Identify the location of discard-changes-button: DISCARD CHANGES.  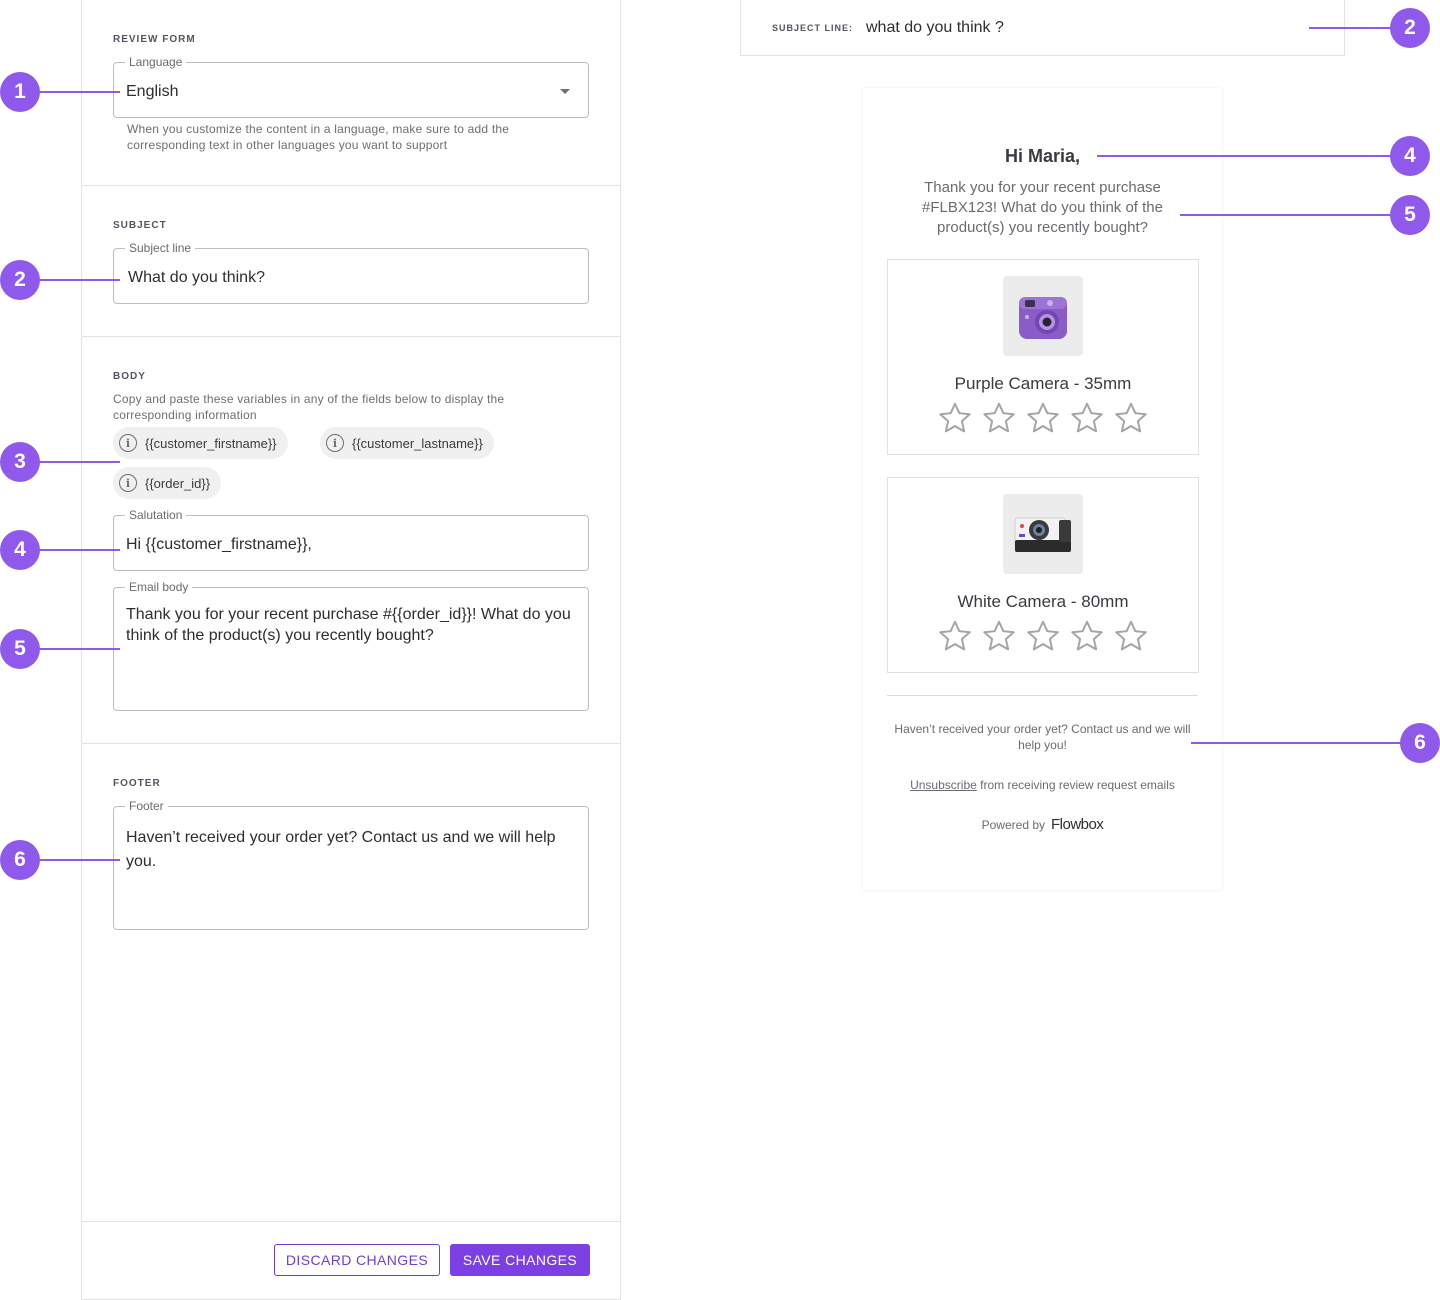
(357, 1260).